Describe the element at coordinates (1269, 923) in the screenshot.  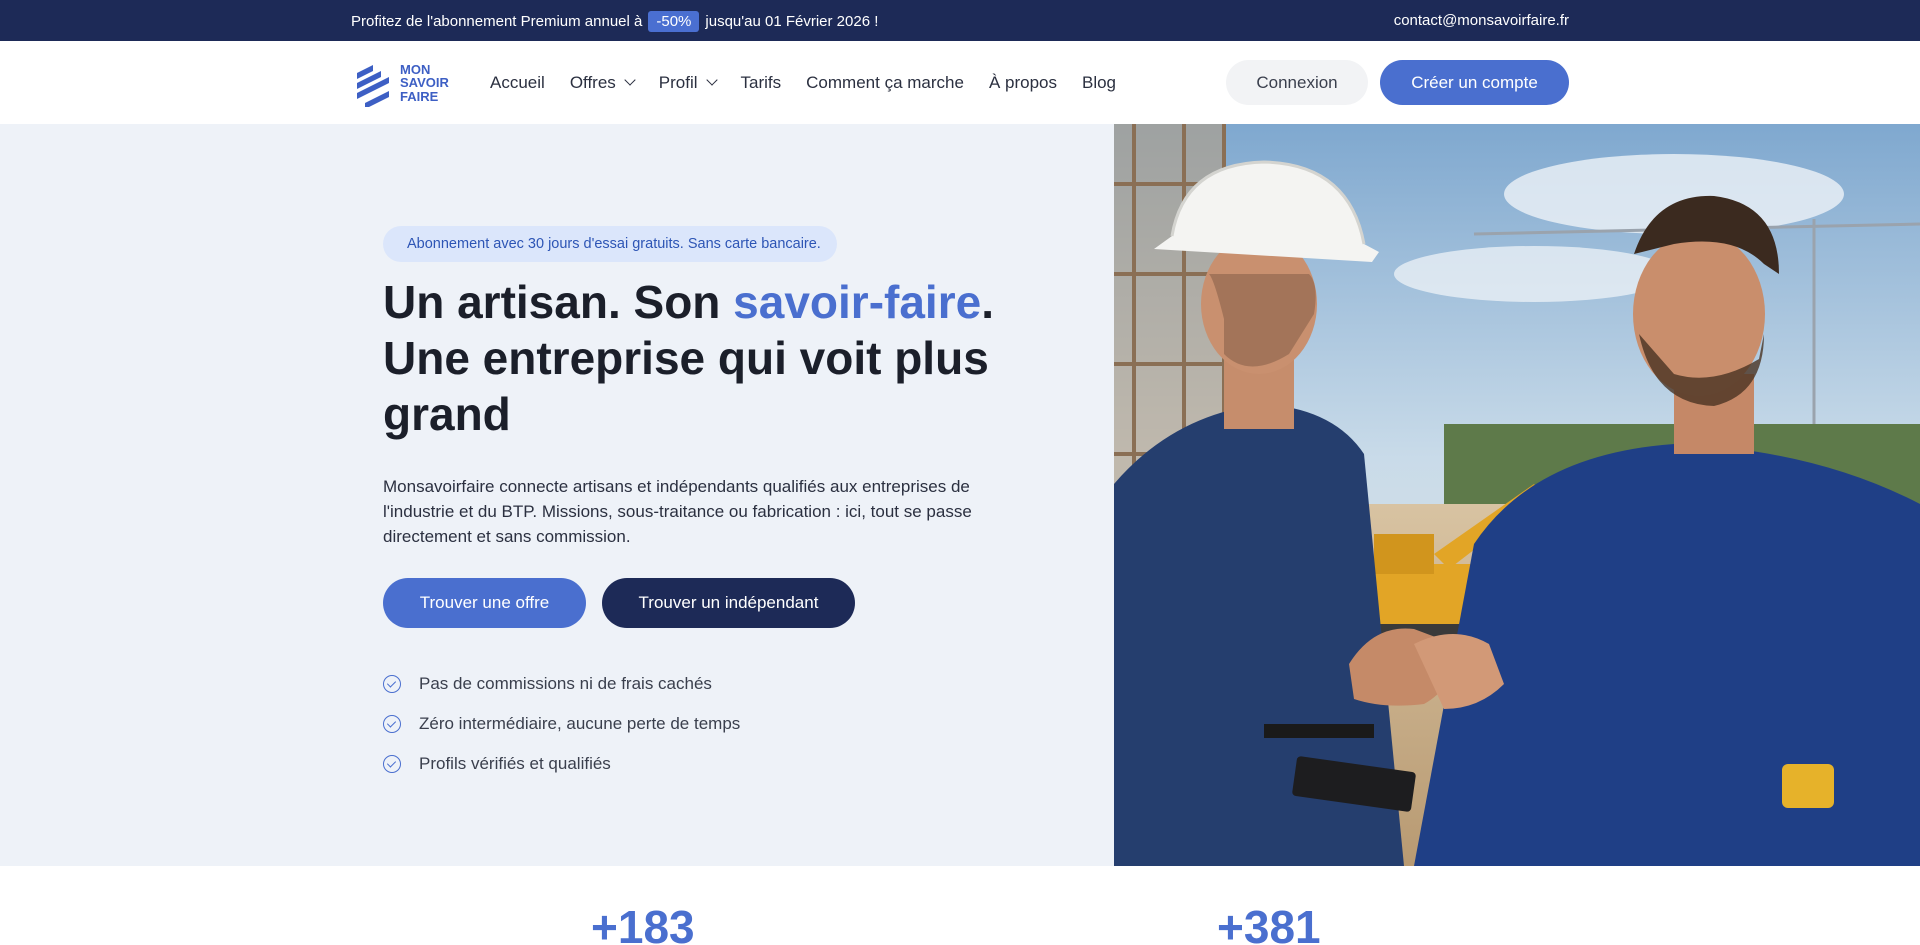
I see `stat-value-second: +381` at that location.